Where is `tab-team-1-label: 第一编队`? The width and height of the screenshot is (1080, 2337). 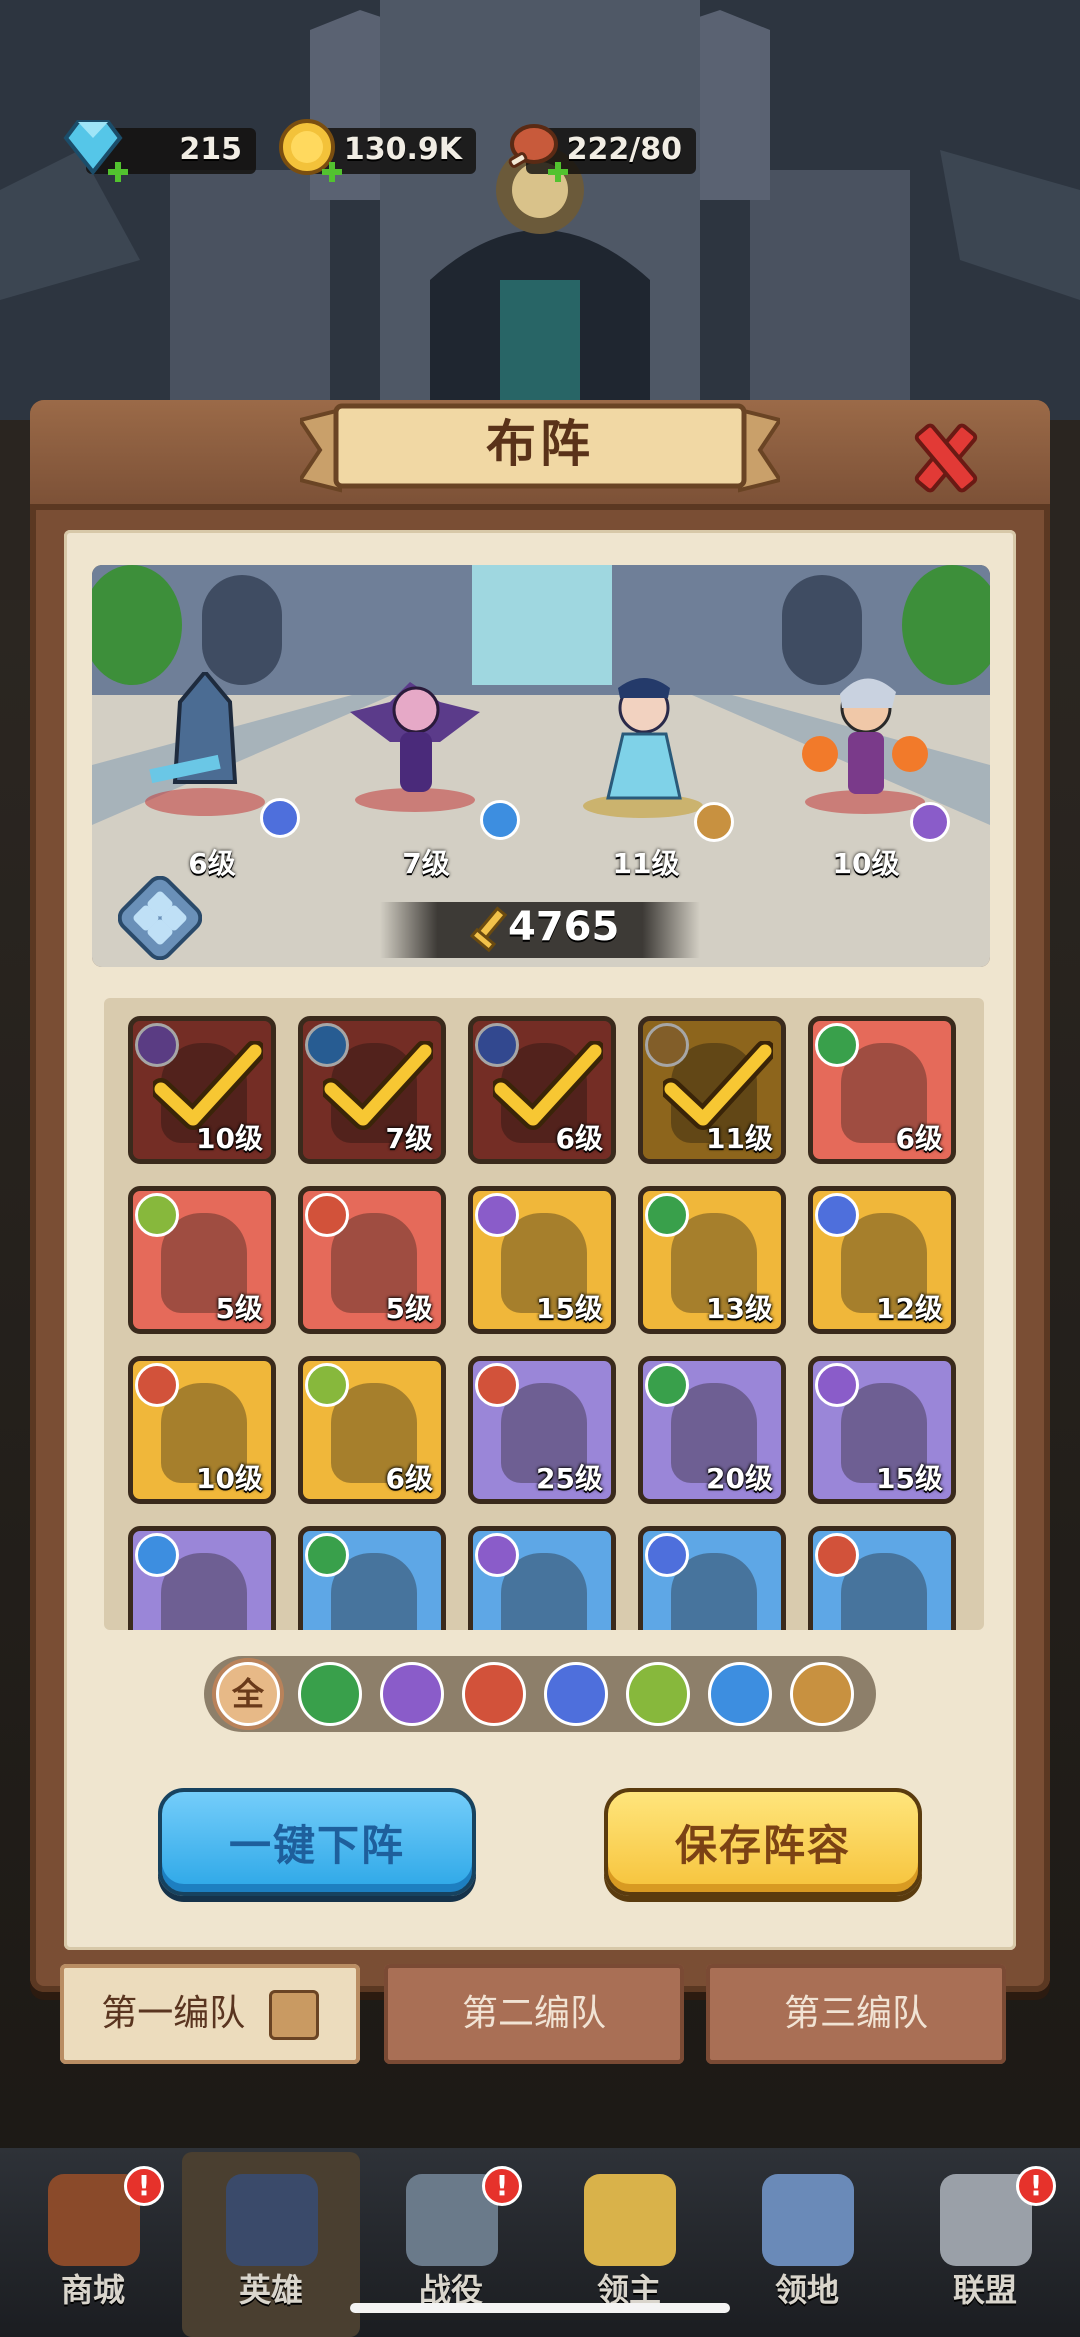
tab-team-1-label: 第一编队 is located at coordinates (173, 2013).